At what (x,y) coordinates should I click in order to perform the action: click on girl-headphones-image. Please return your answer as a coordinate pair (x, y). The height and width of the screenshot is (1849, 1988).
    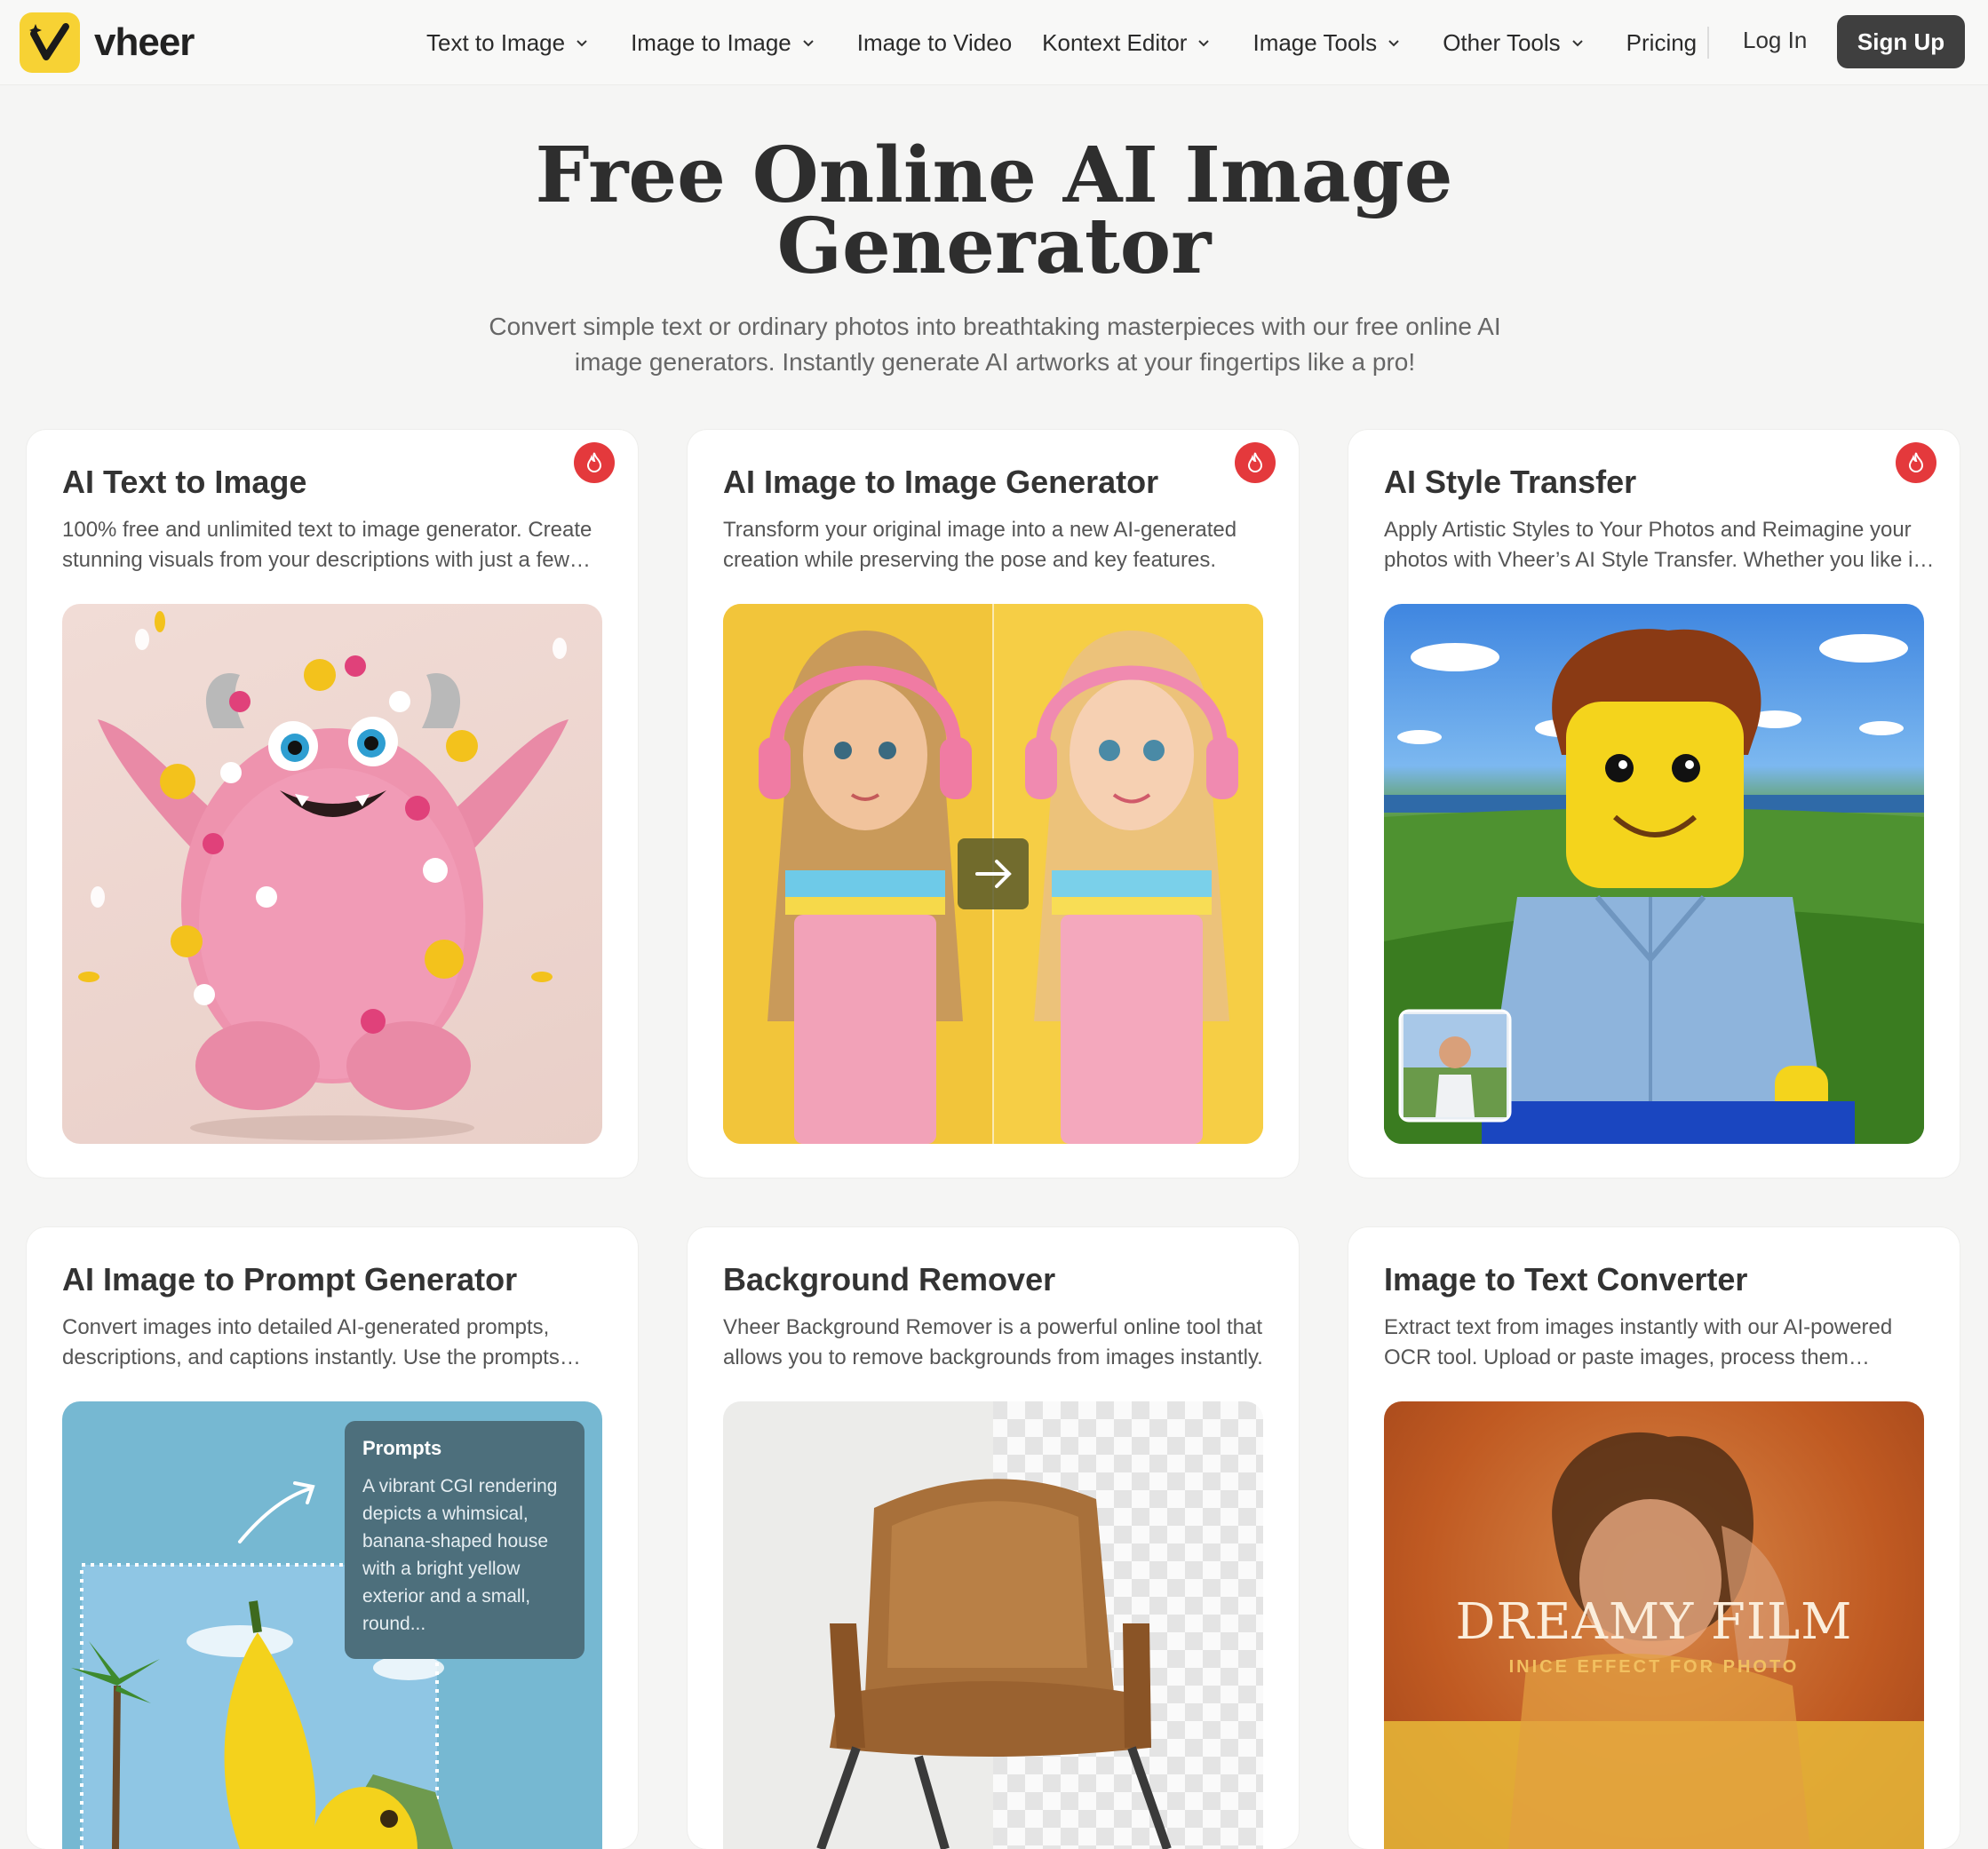
    Looking at the image, I should click on (993, 874).